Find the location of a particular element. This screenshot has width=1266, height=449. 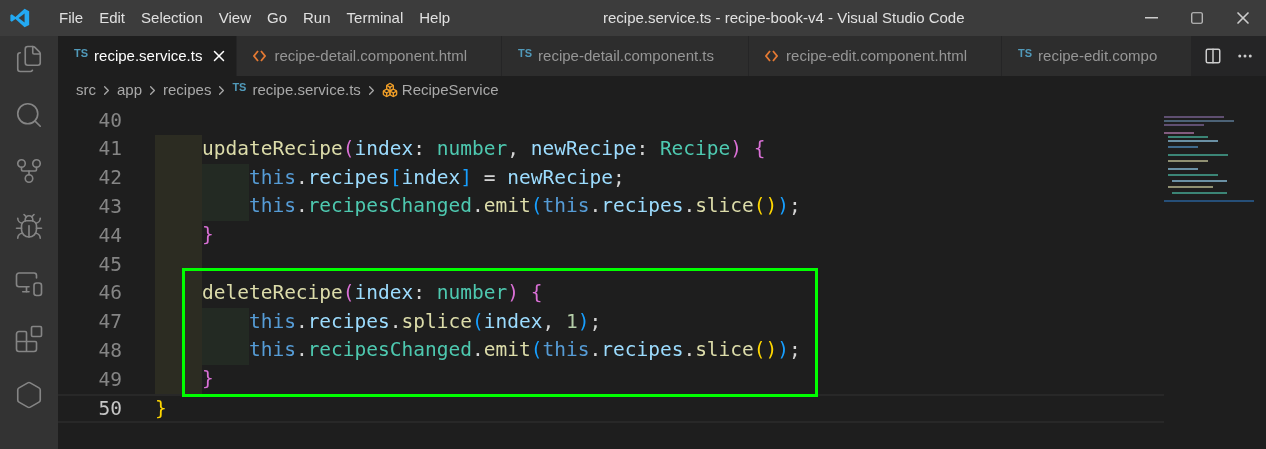

editor-tab: recipe-detail.component.html is located at coordinates (370, 56).